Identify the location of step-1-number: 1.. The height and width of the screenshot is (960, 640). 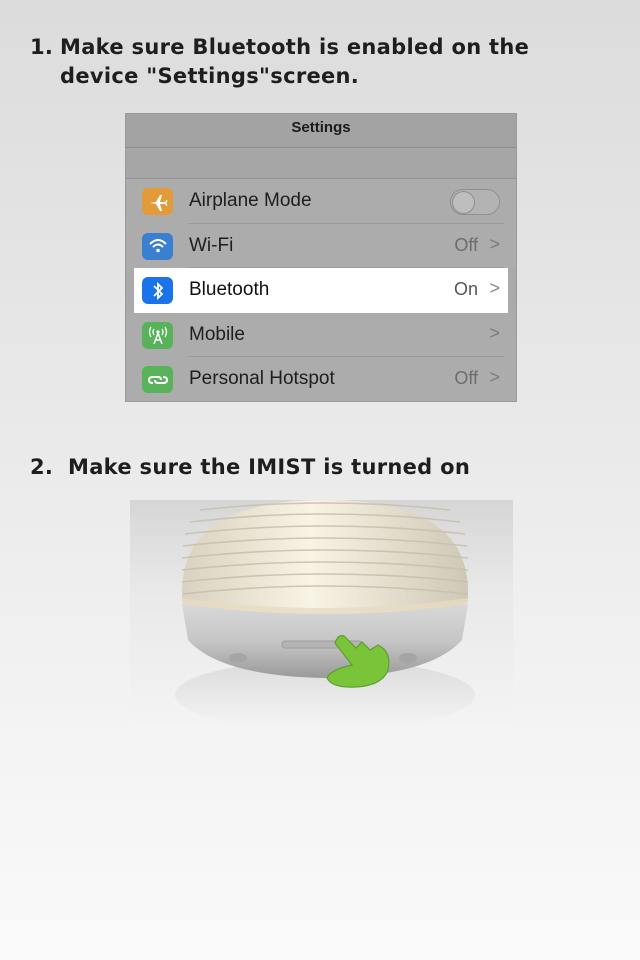
(42, 47).